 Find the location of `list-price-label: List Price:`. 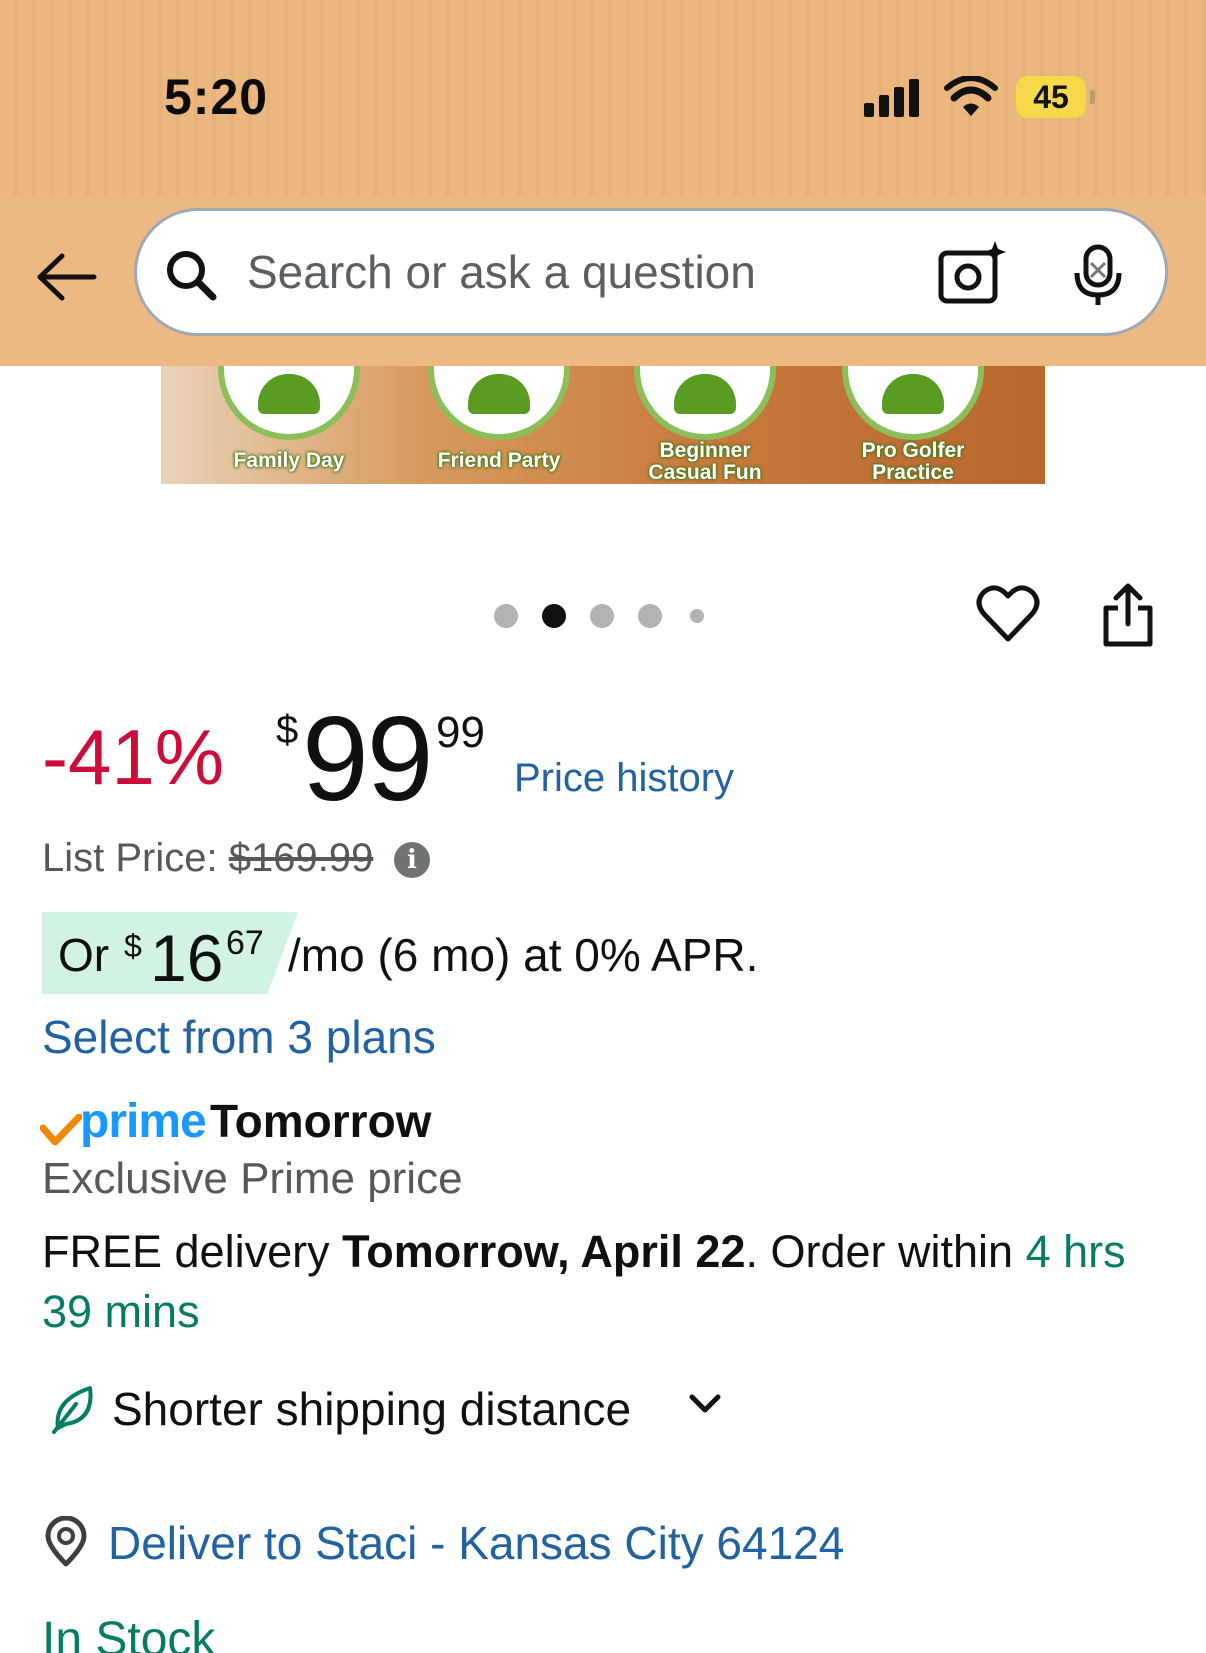

list-price-label: List Price: is located at coordinates (130, 858).